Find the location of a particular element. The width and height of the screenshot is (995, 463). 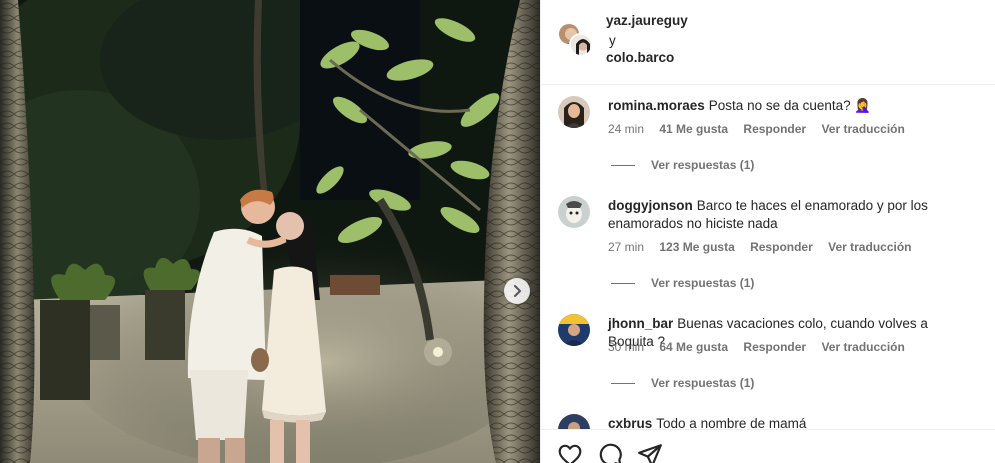

comment-likes: 64 Me gusta is located at coordinates (693, 347).